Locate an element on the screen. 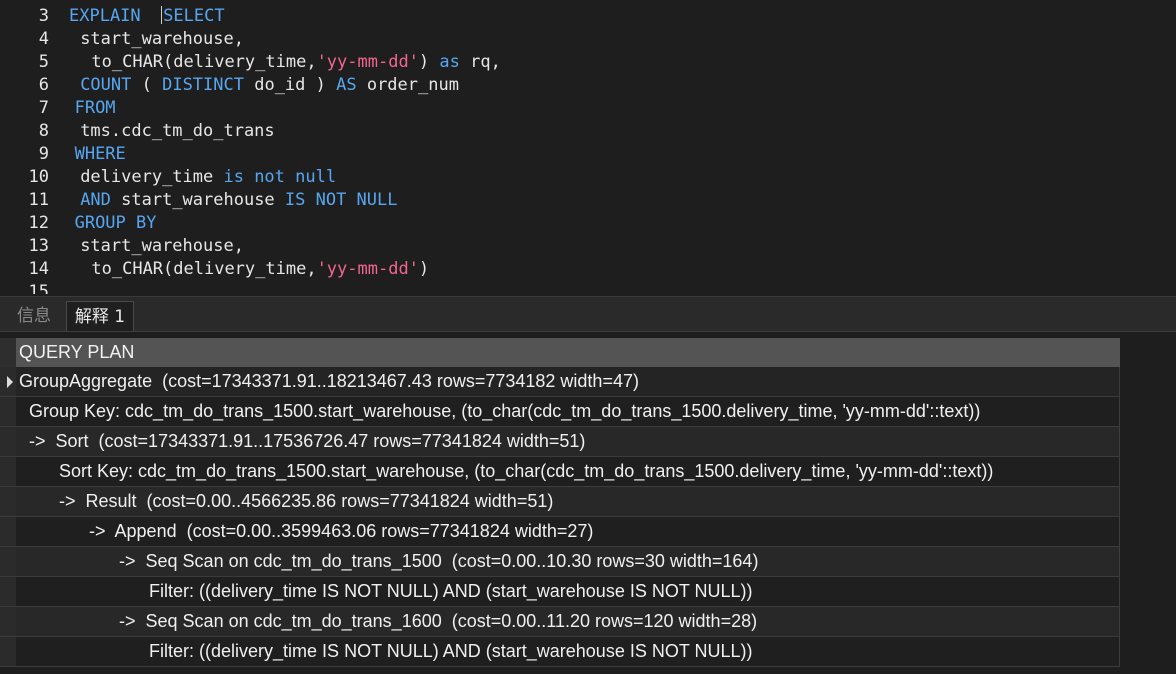  sql-keyword: EXPLAIN is located at coordinates (105, 16).